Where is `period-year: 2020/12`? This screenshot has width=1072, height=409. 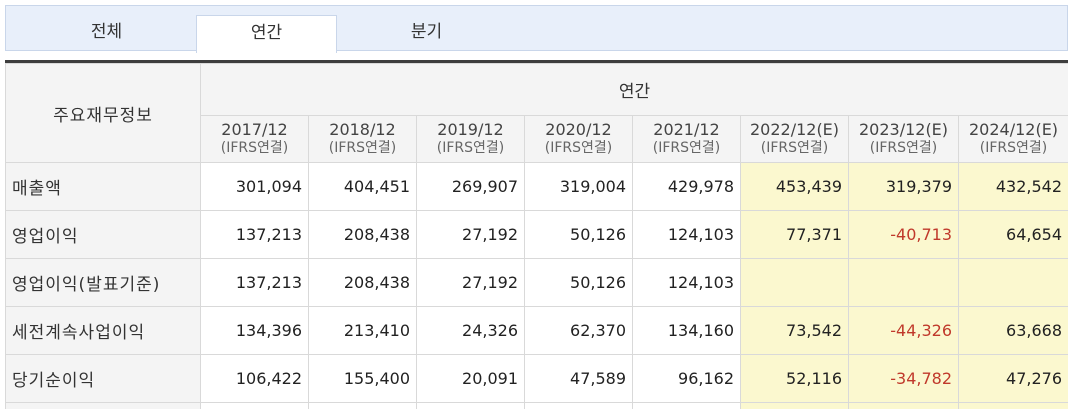 period-year: 2020/12 is located at coordinates (578, 129).